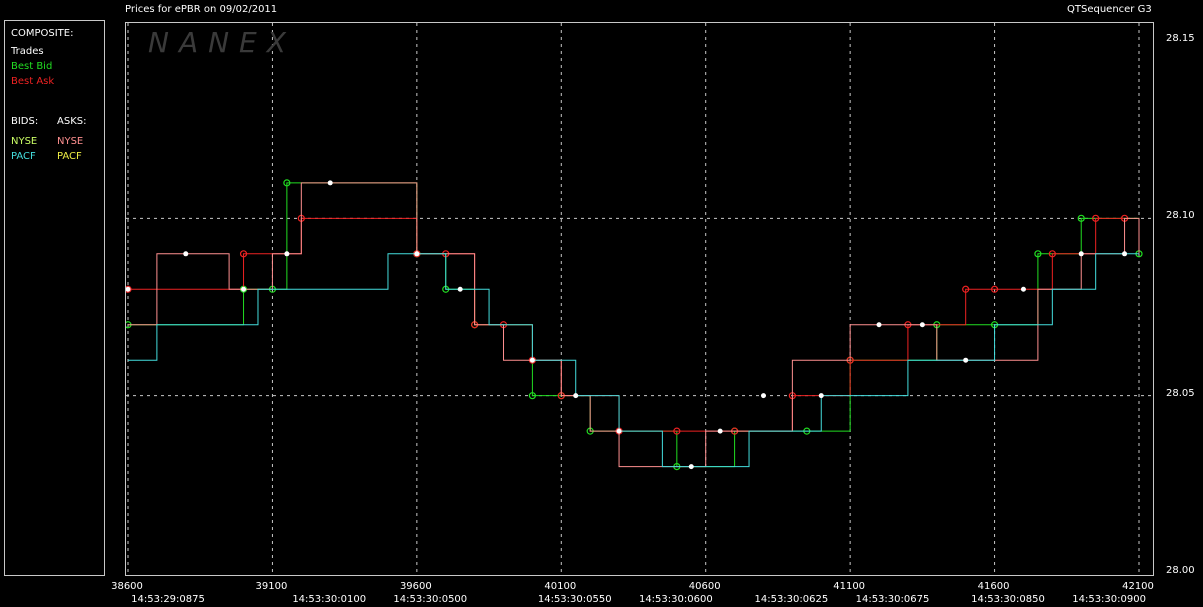 The width and height of the screenshot is (1203, 607). What do you see at coordinates (33, 81) in the screenshot?
I see `legend-best-ask: Best Ask` at bounding box center [33, 81].